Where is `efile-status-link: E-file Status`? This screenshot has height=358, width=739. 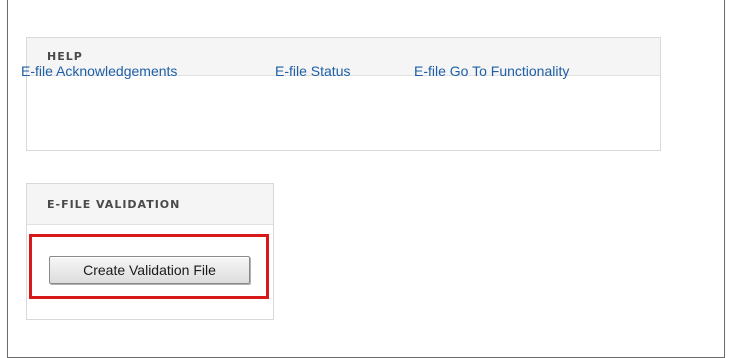
efile-status-link: E-file Status is located at coordinates (312, 71).